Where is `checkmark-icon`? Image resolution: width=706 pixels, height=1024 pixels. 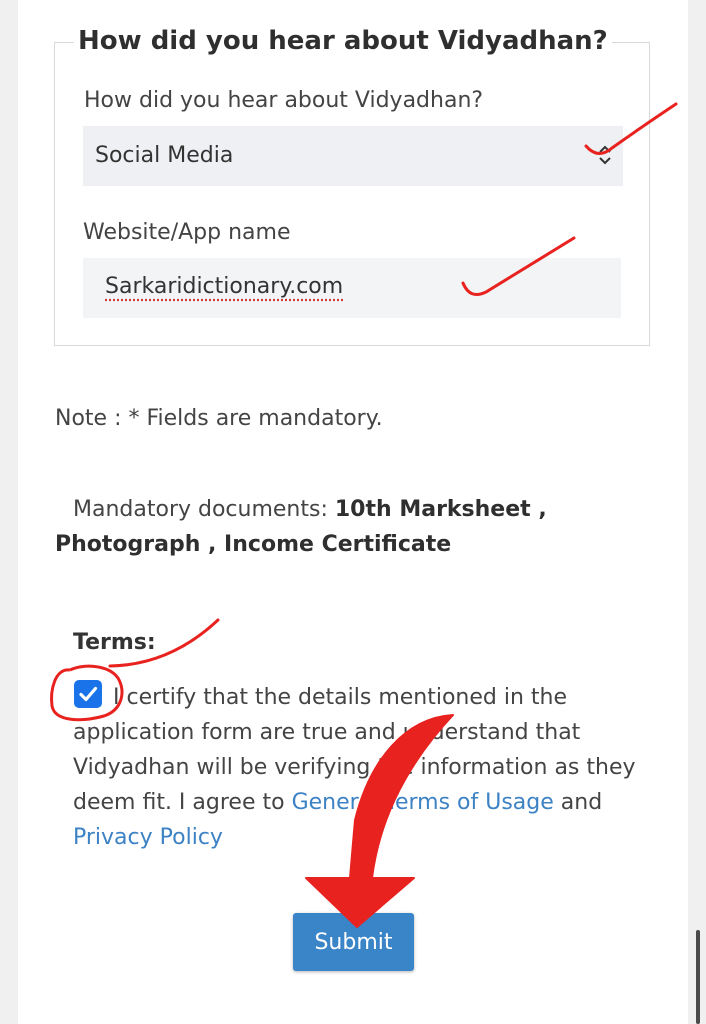
checkmark-icon is located at coordinates (88, 694).